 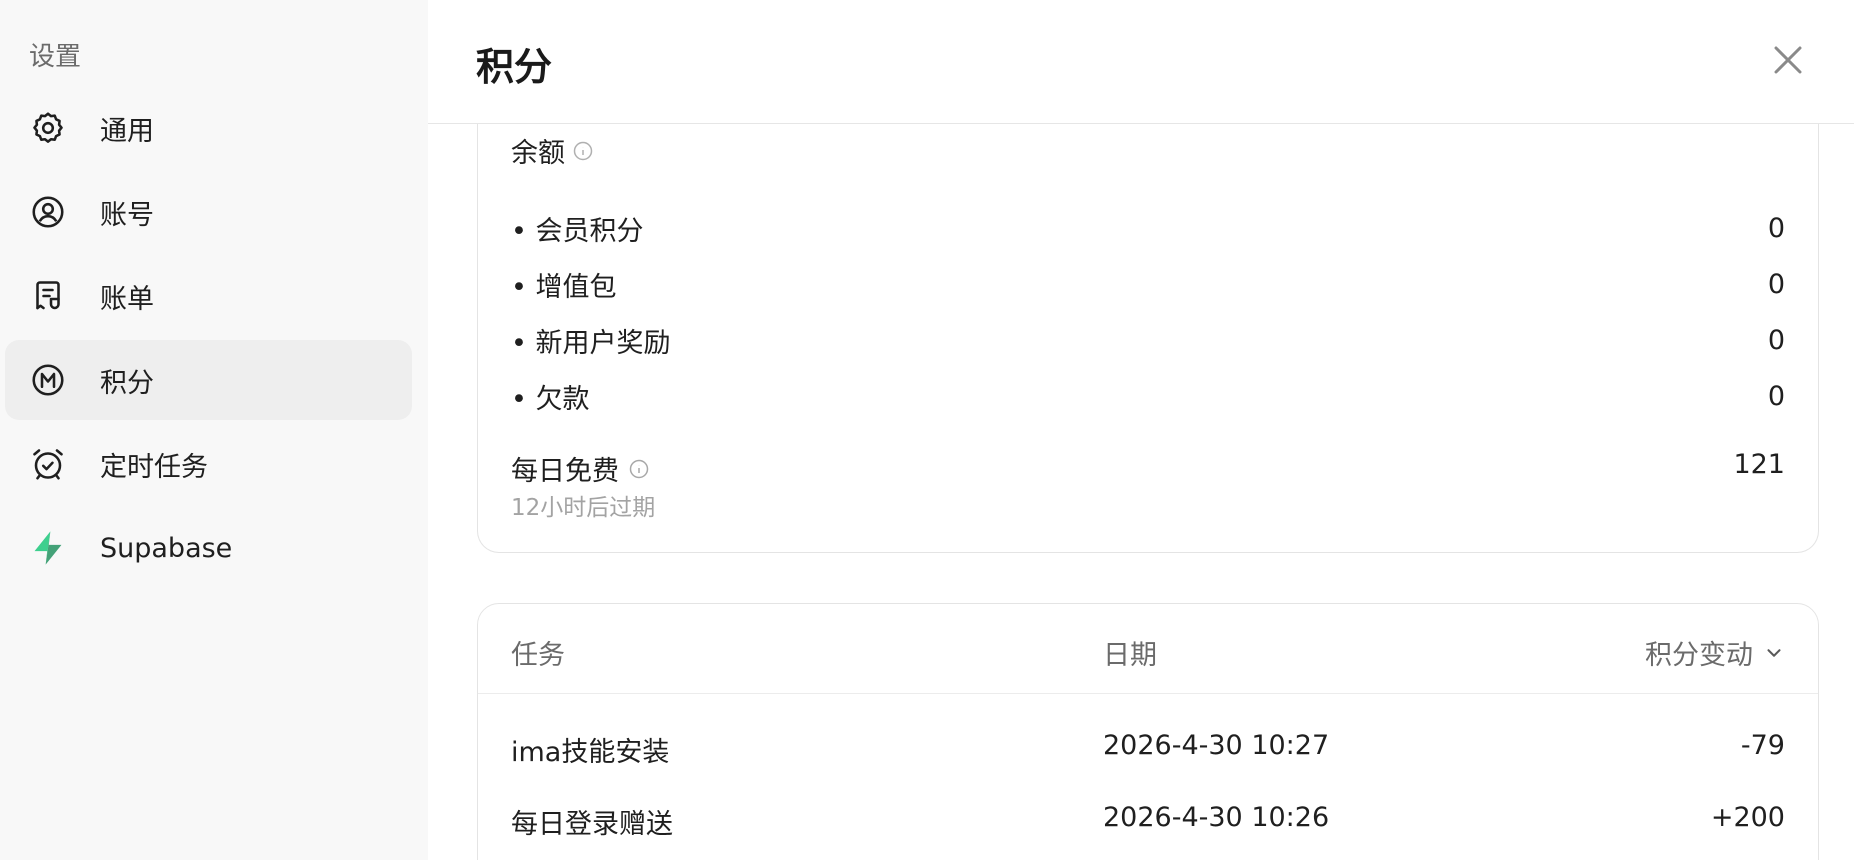 I want to click on sidebar-nav: 通用 账号 账单 积分 定时任务 Supabase, so click(x=208, y=340).